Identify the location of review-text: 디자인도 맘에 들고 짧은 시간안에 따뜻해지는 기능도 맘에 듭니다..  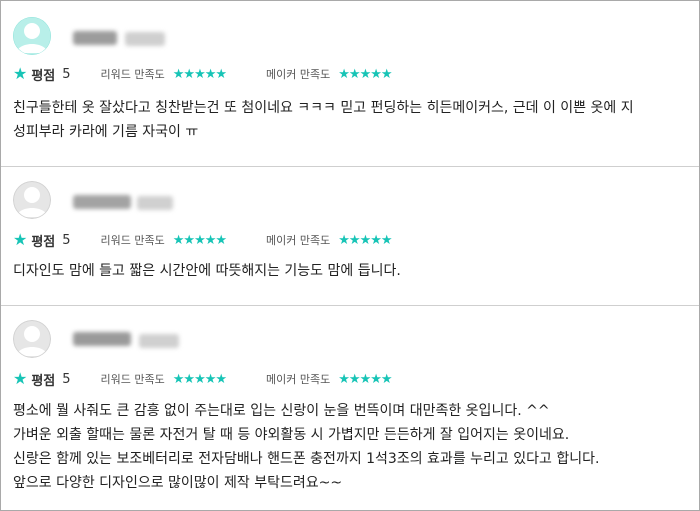
(353, 271).